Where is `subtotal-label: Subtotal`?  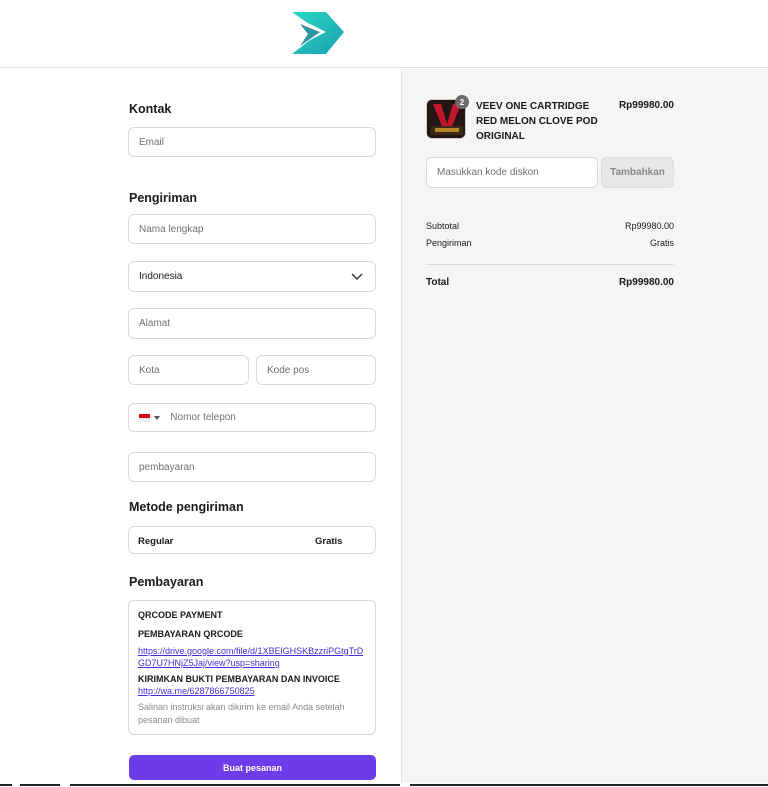
subtotal-label: Subtotal is located at coordinates (443, 226).